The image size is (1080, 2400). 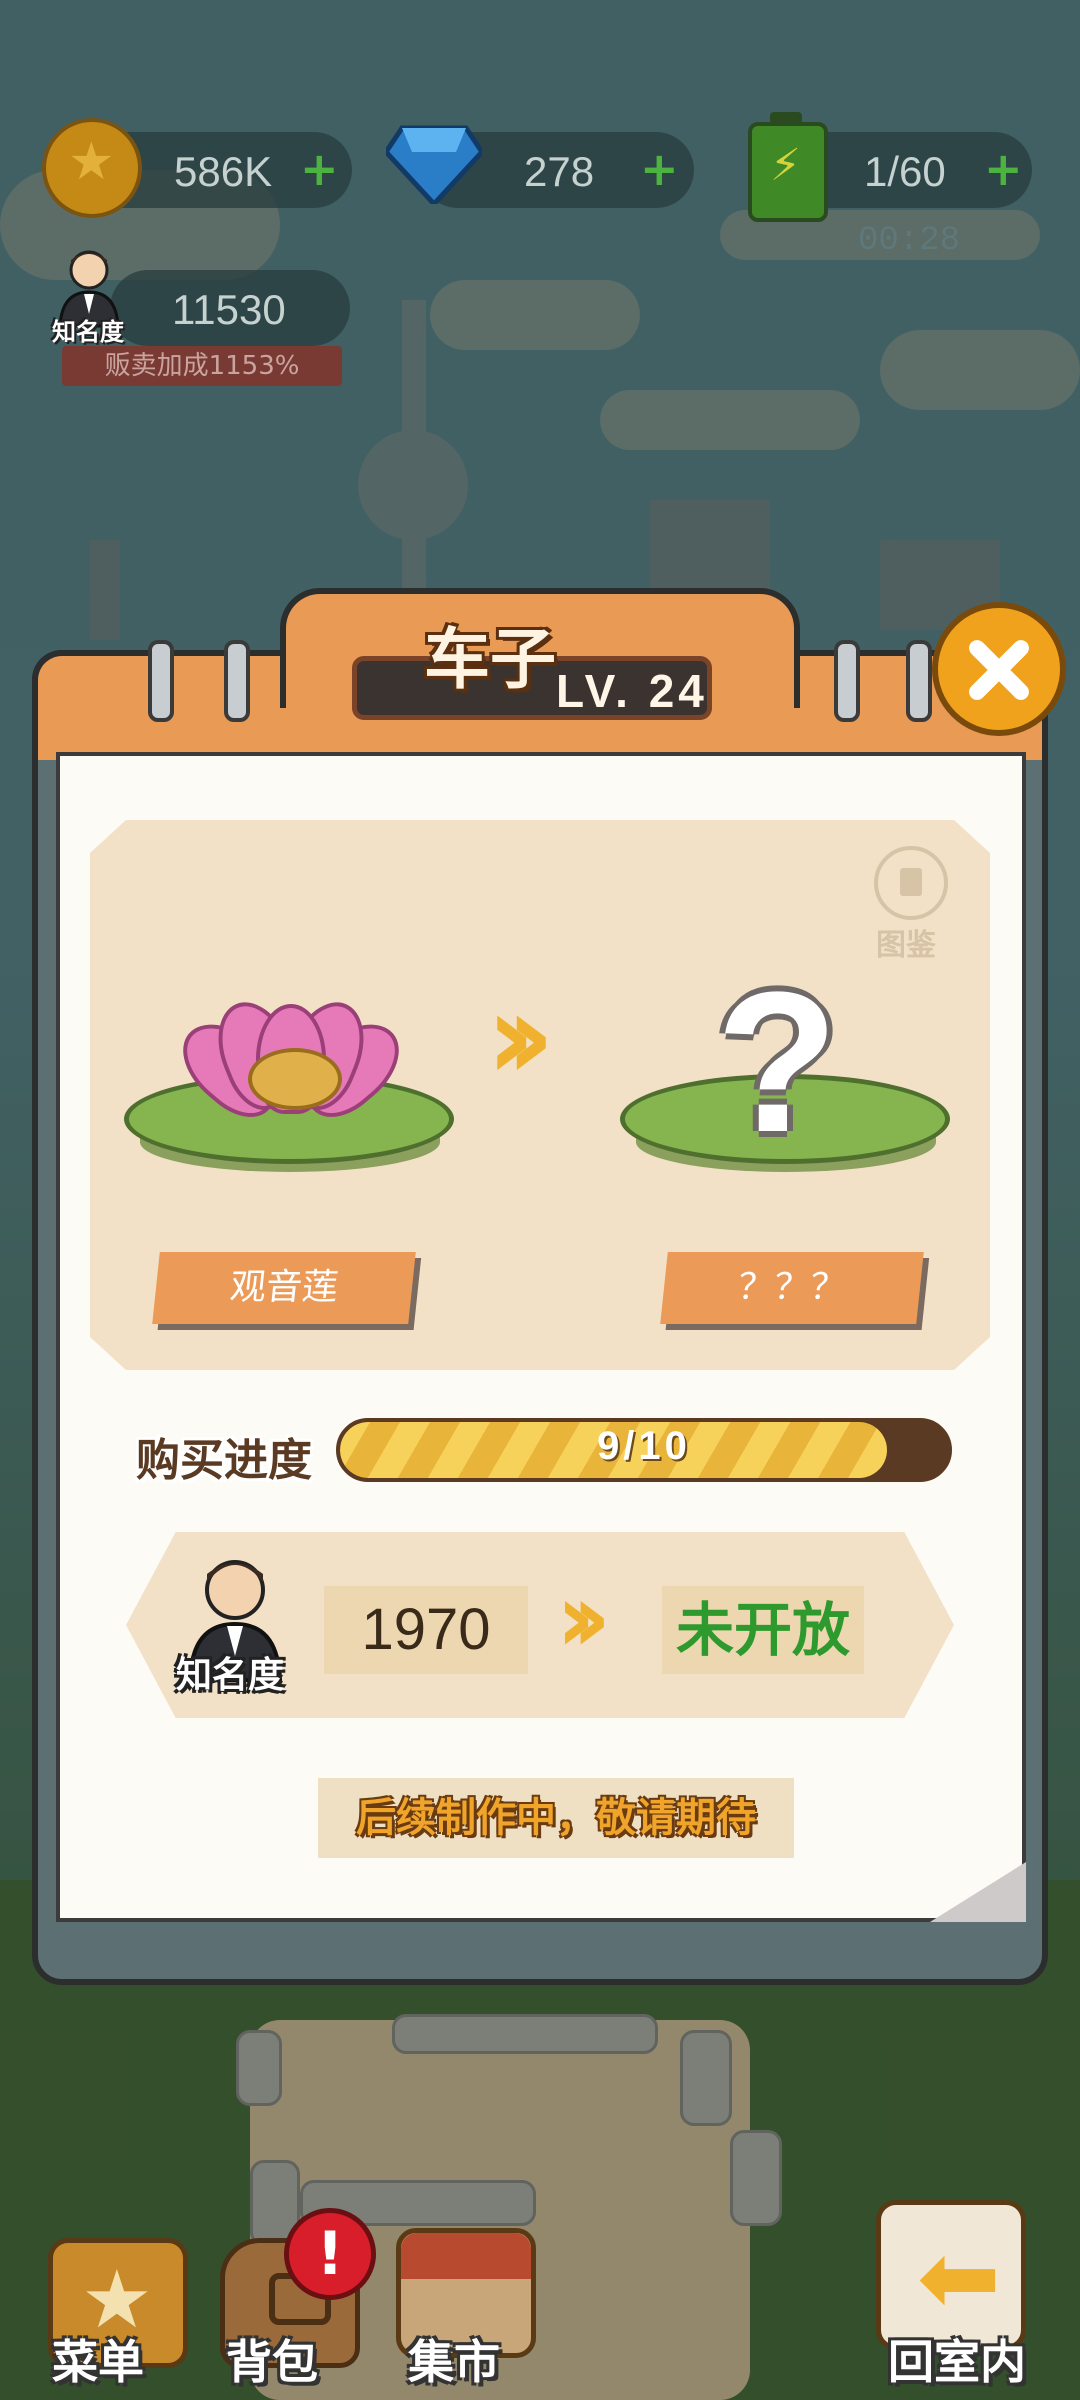 I want to click on shop-icon, so click(x=466, y=2256).